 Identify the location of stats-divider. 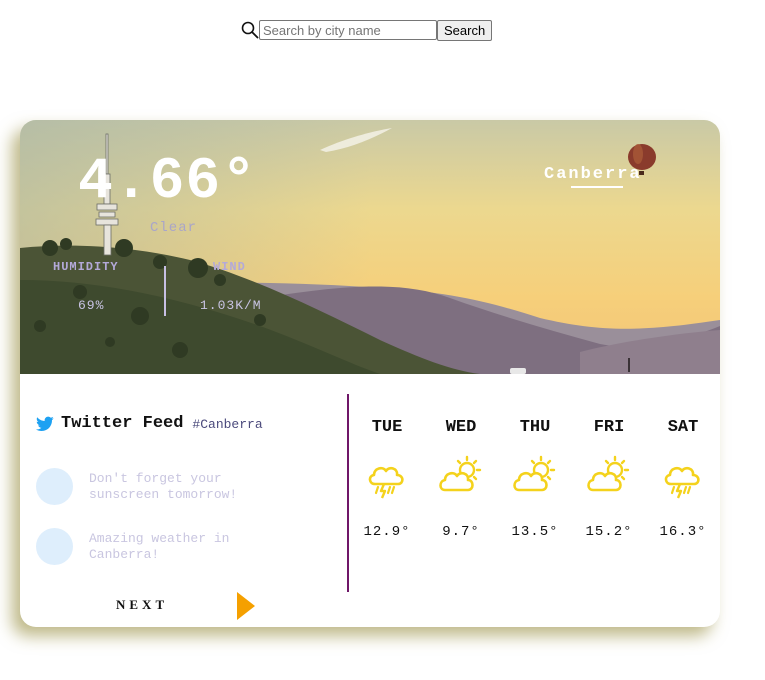
(165, 291).